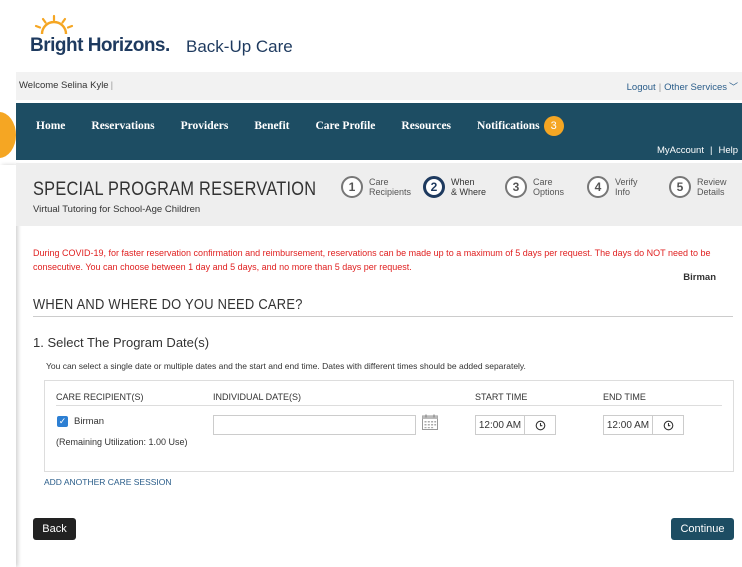  Describe the element at coordinates (121, 342) in the screenshot. I see `subsection-title: 1. Select The Program Date(s)` at that location.